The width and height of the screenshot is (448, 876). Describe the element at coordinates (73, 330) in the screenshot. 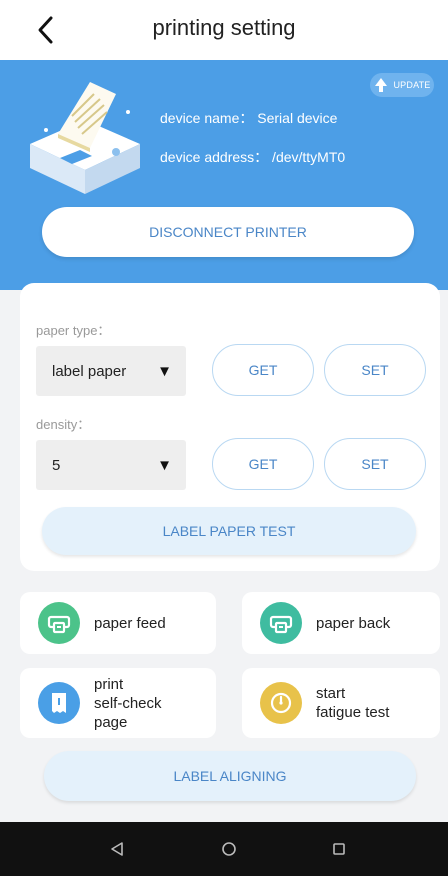

I see `paper-type-label: paper type：` at that location.